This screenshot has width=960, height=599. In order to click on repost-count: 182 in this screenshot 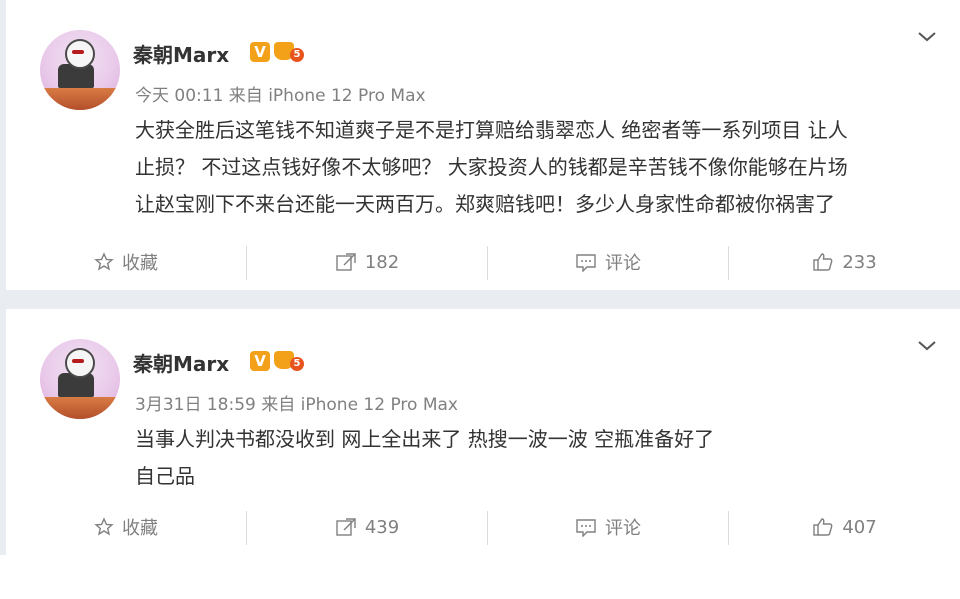, I will do `click(382, 262)`.